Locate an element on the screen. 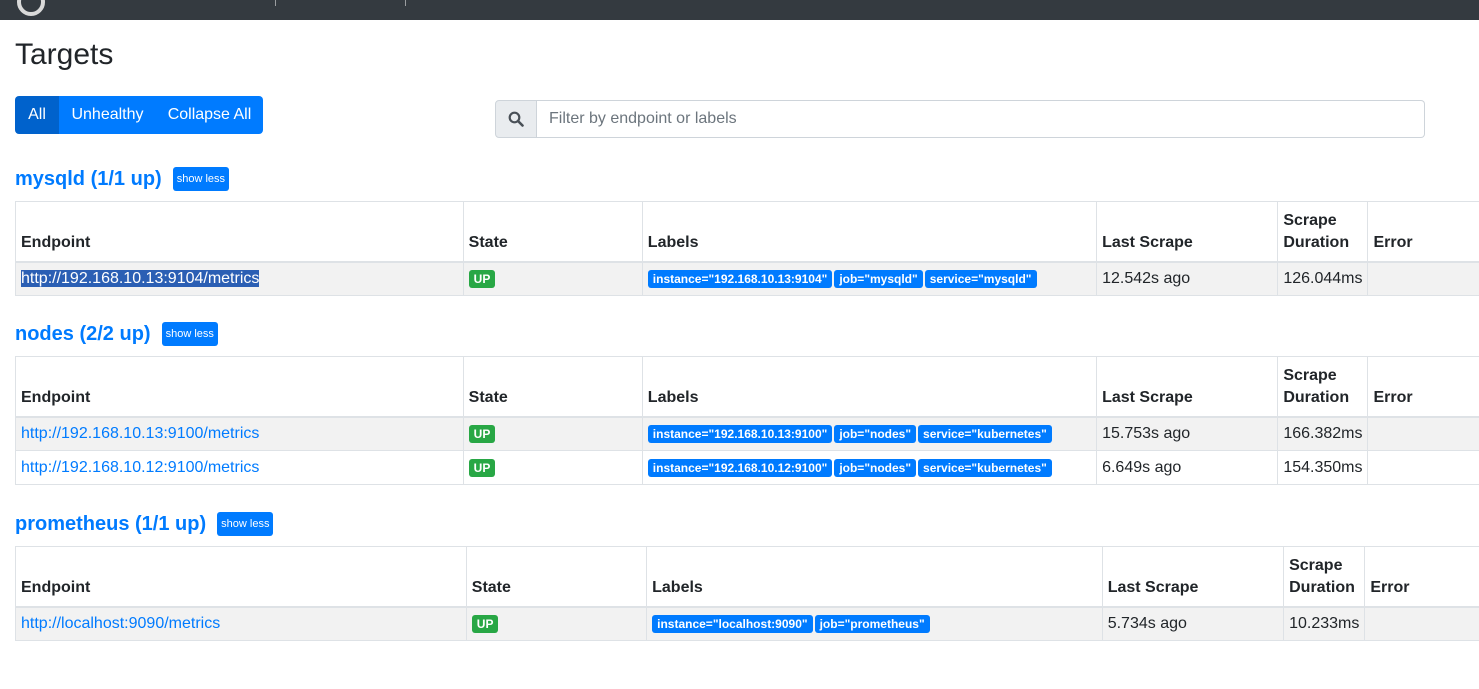 The height and width of the screenshot is (689, 1479). endpoint-link: http://localhost:9090/metrics is located at coordinates (120, 623).